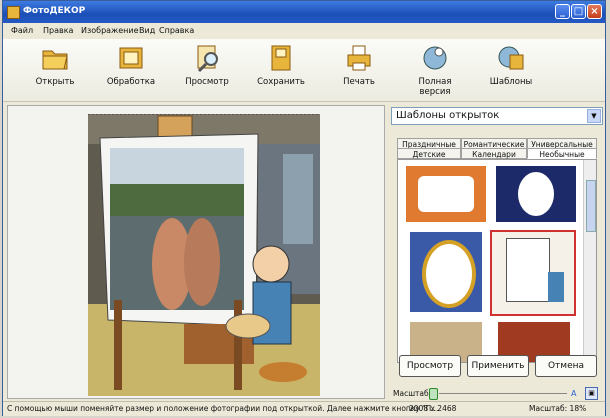  Describe the element at coordinates (359, 82) in the screenshot. I see `print-label: Печать` at that location.